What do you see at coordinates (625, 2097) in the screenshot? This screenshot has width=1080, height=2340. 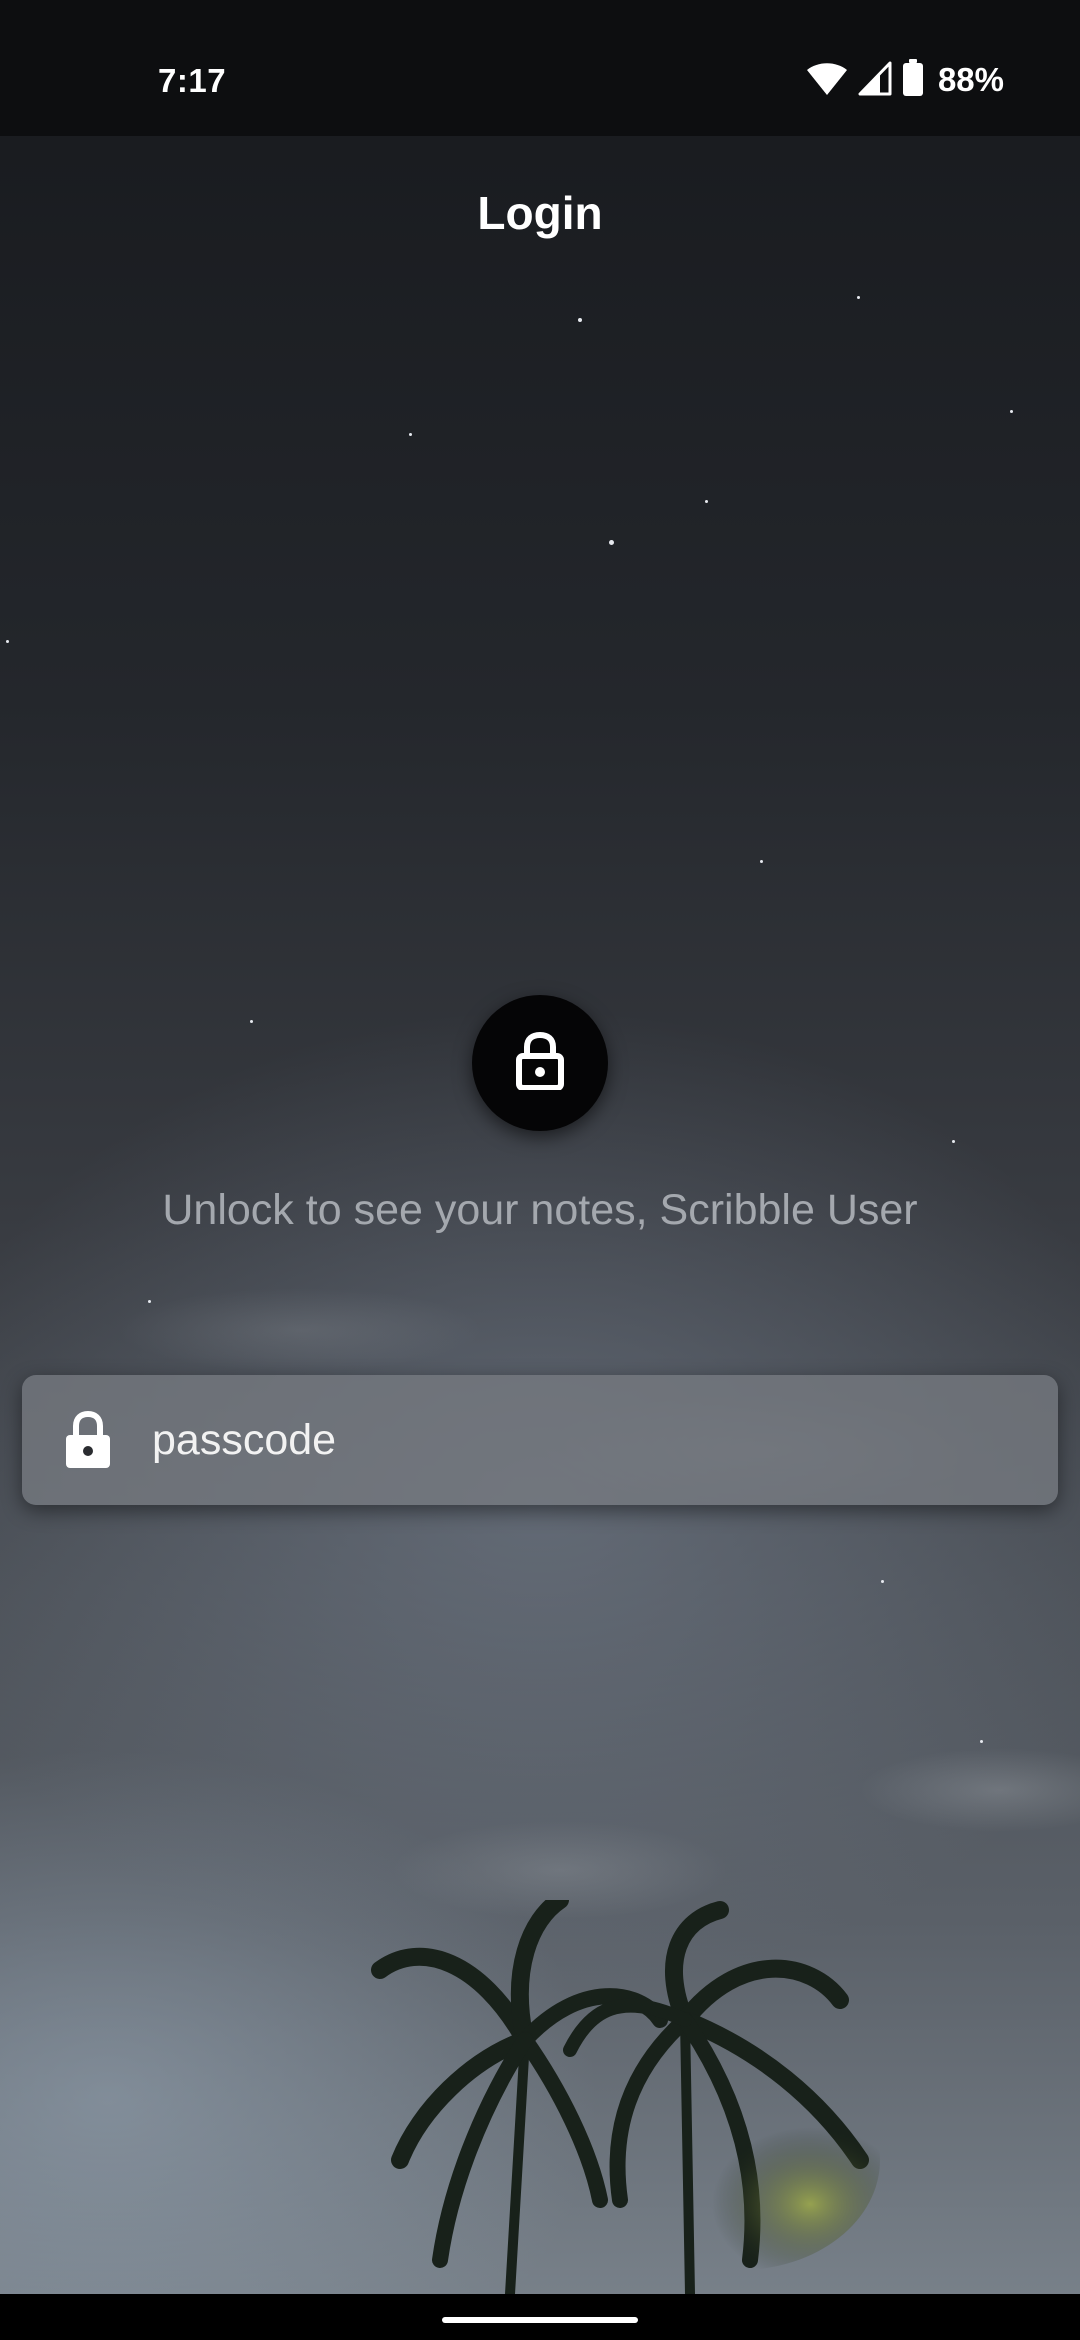 I see `palm-trees-image` at bounding box center [625, 2097].